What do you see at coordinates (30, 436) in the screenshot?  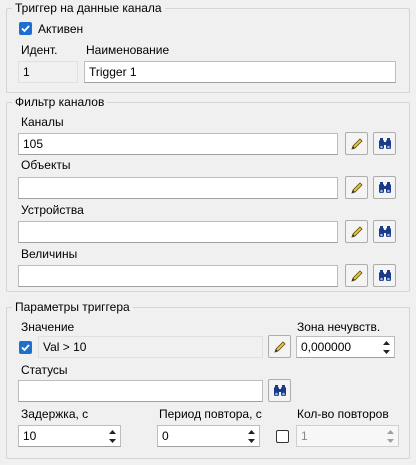 I see `delay-value: 10` at bounding box center [30, 436].